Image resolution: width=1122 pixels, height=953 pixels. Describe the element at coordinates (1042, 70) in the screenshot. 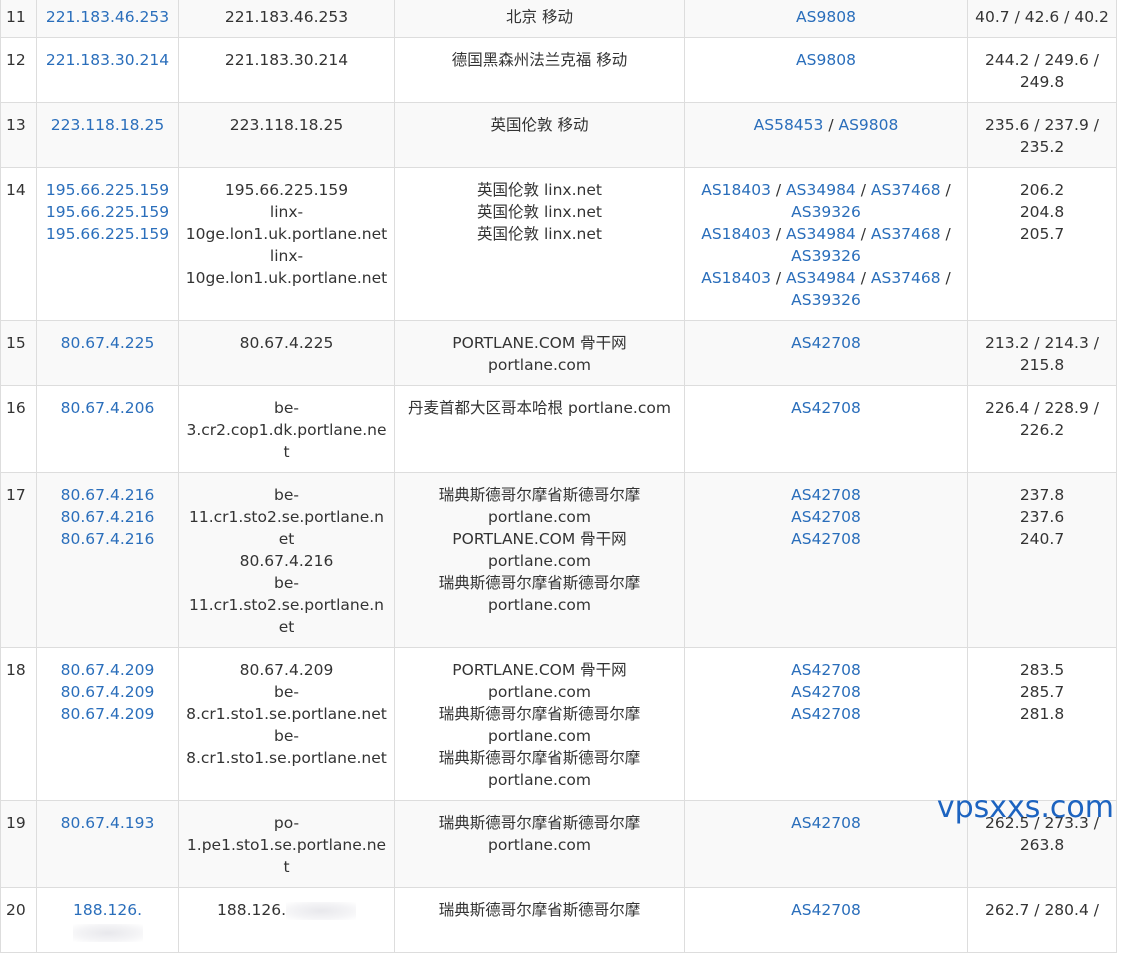

I see `latency-cell: 244.2 / 249.6 / 249.8` at that location.